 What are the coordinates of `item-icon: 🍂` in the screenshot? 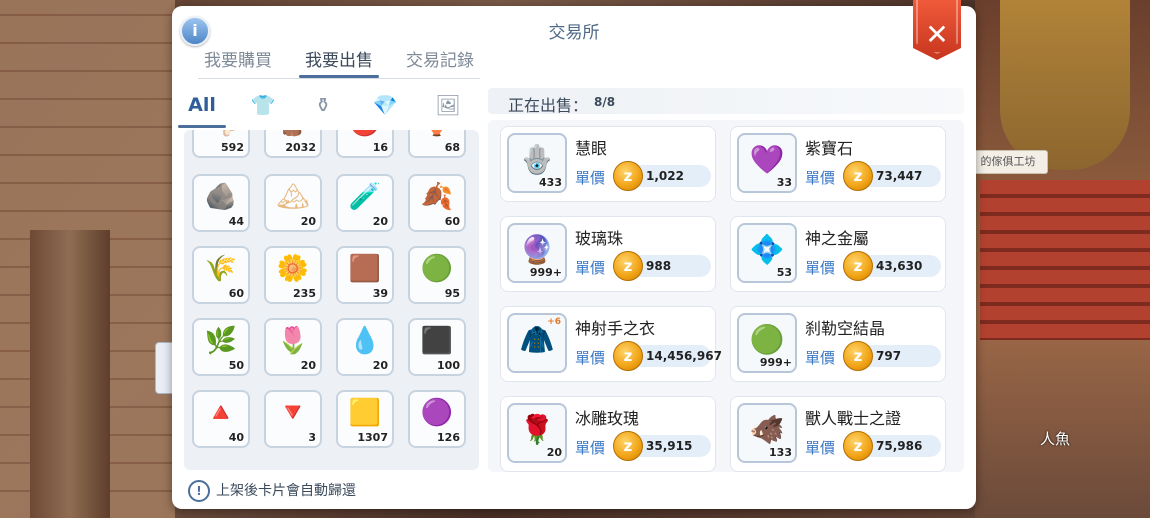 It's located at (437, 197).